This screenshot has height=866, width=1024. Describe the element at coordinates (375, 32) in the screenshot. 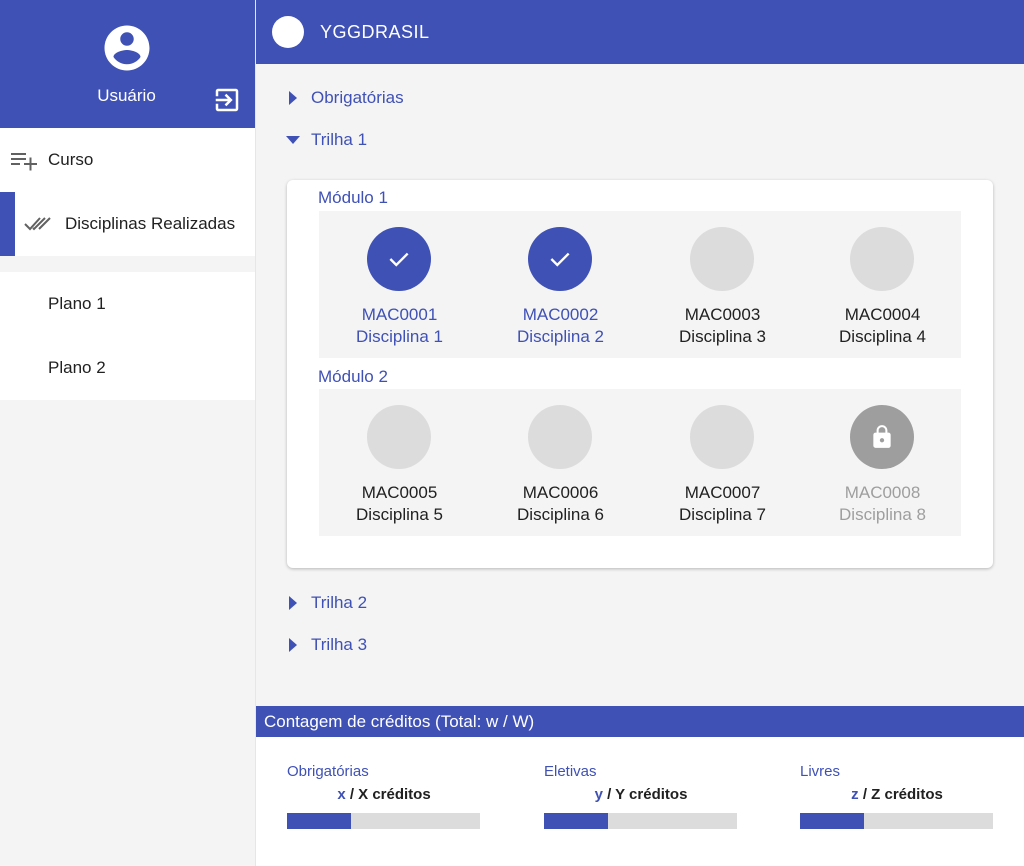

I see `app-title: YGGDRASIL` at that location.